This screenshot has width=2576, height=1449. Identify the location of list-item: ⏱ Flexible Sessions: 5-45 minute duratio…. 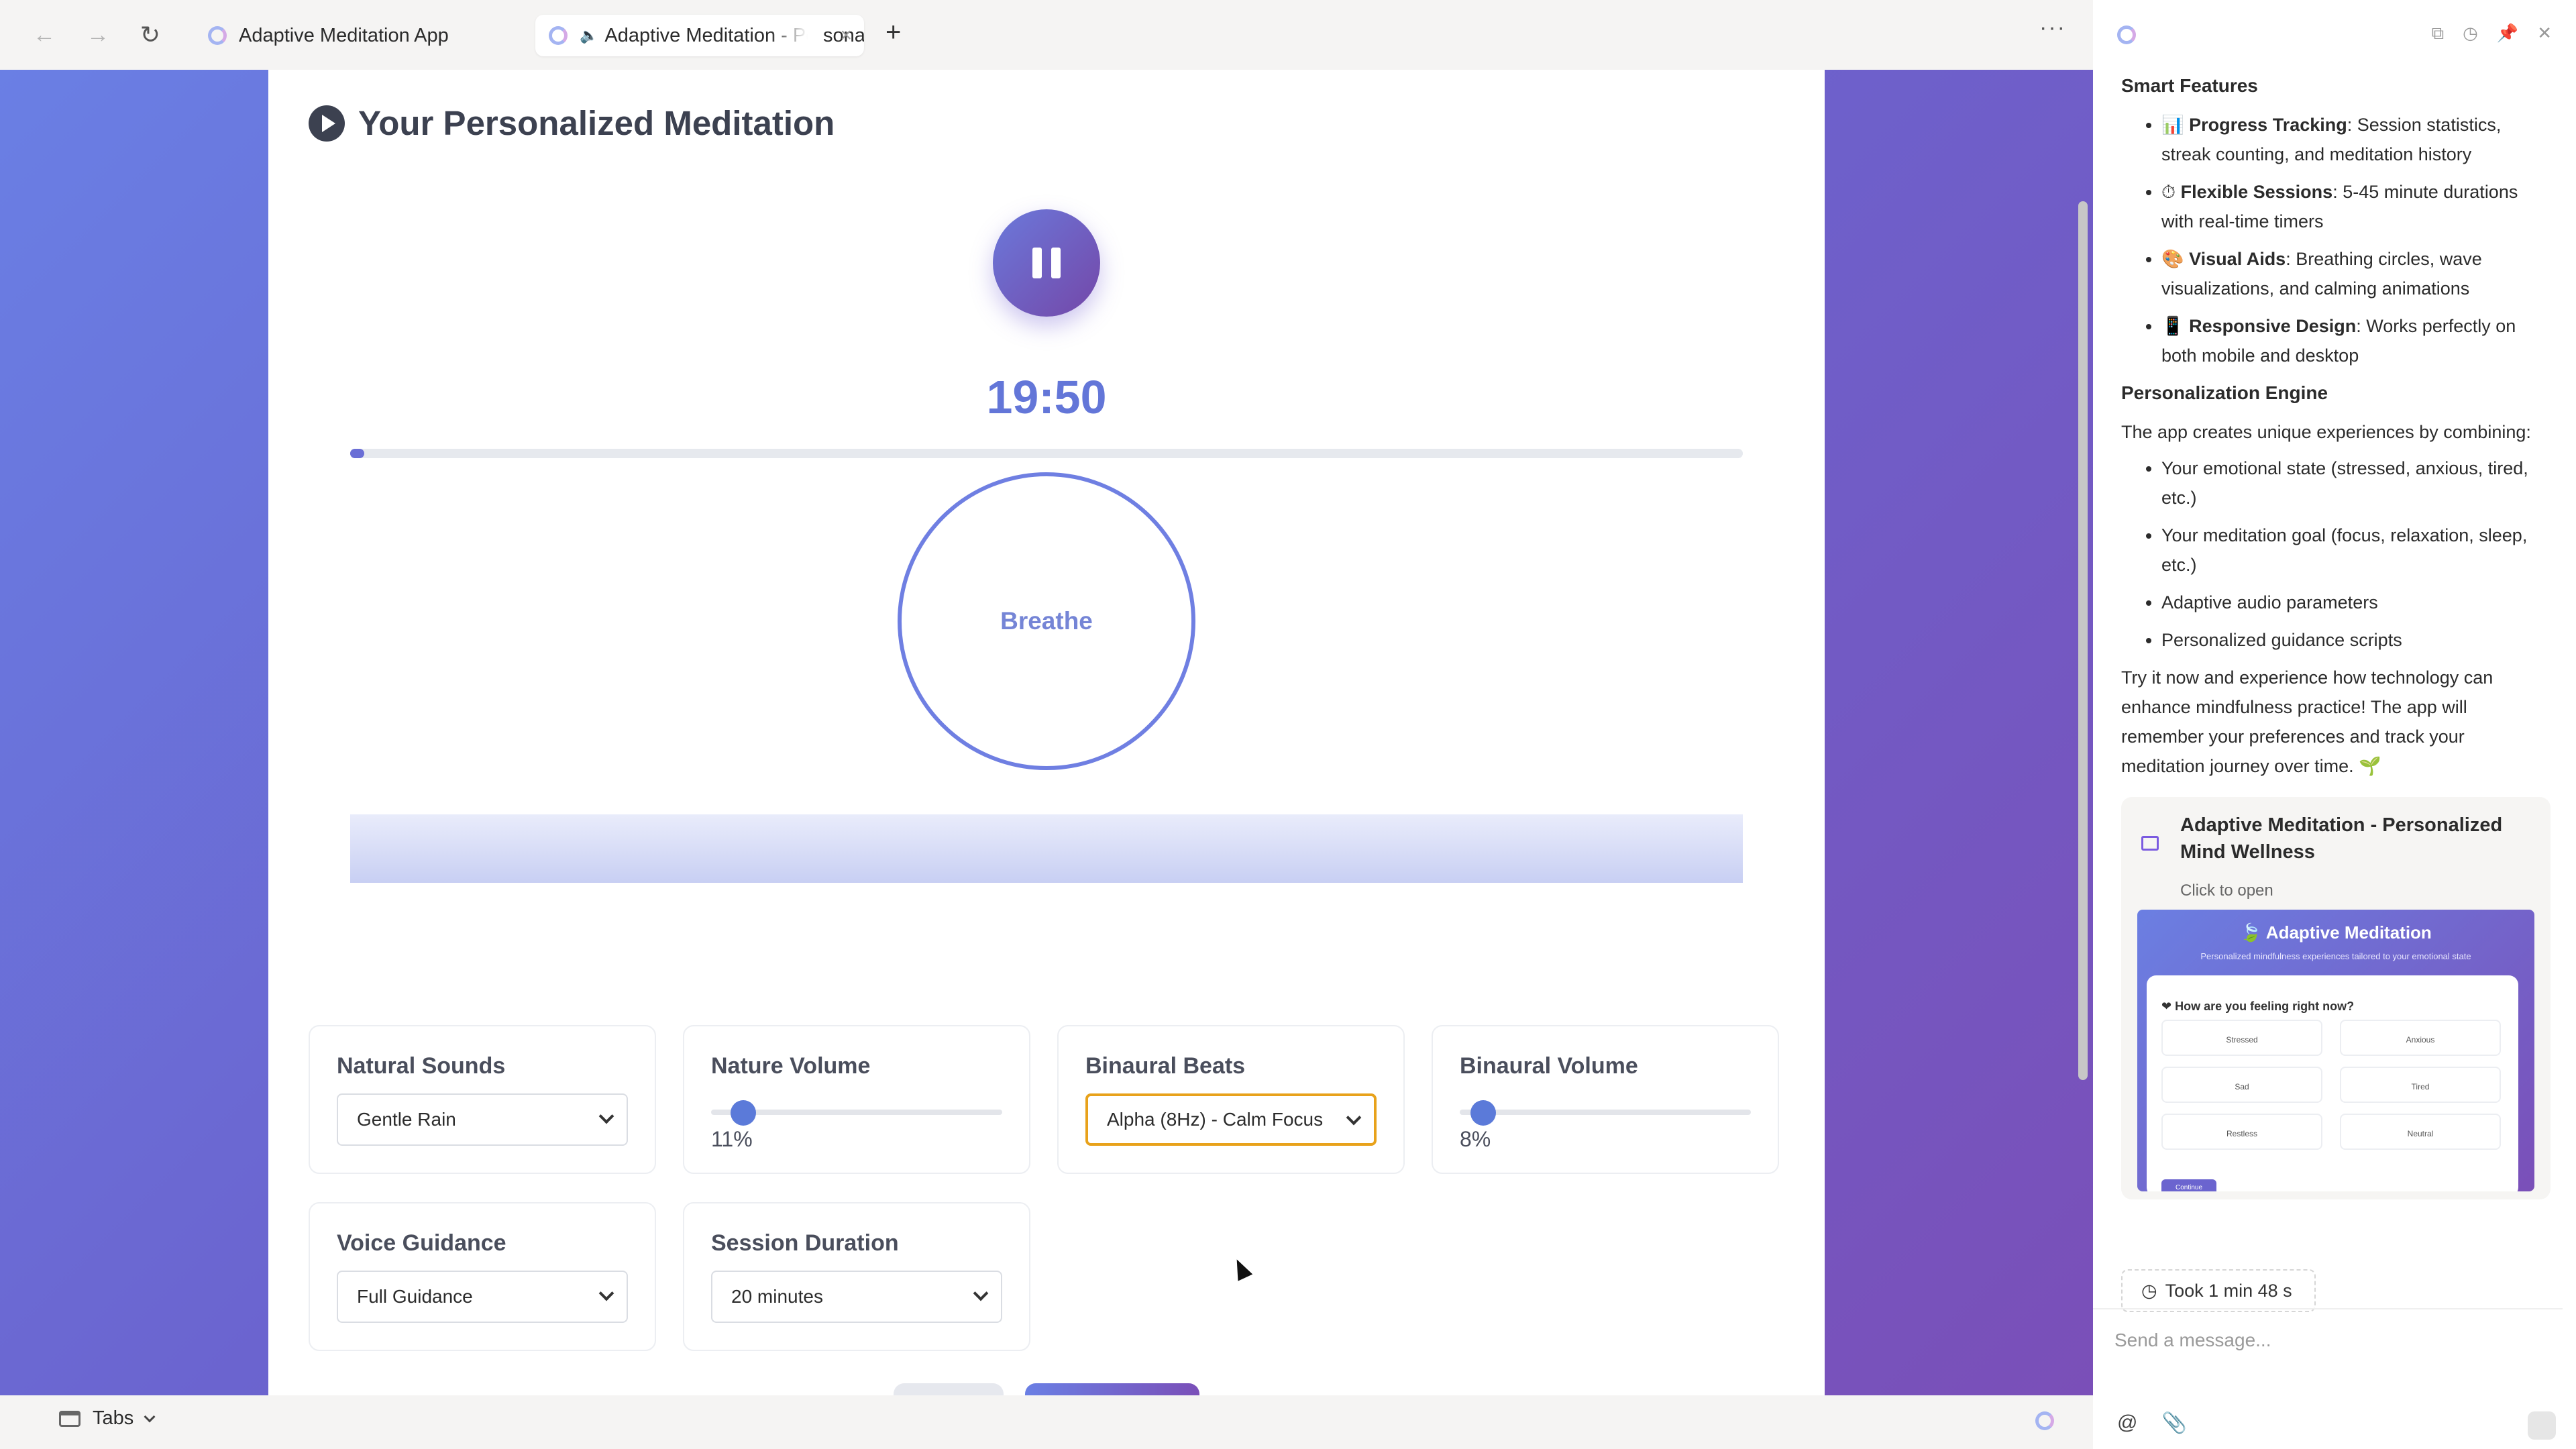
(2356, 206).